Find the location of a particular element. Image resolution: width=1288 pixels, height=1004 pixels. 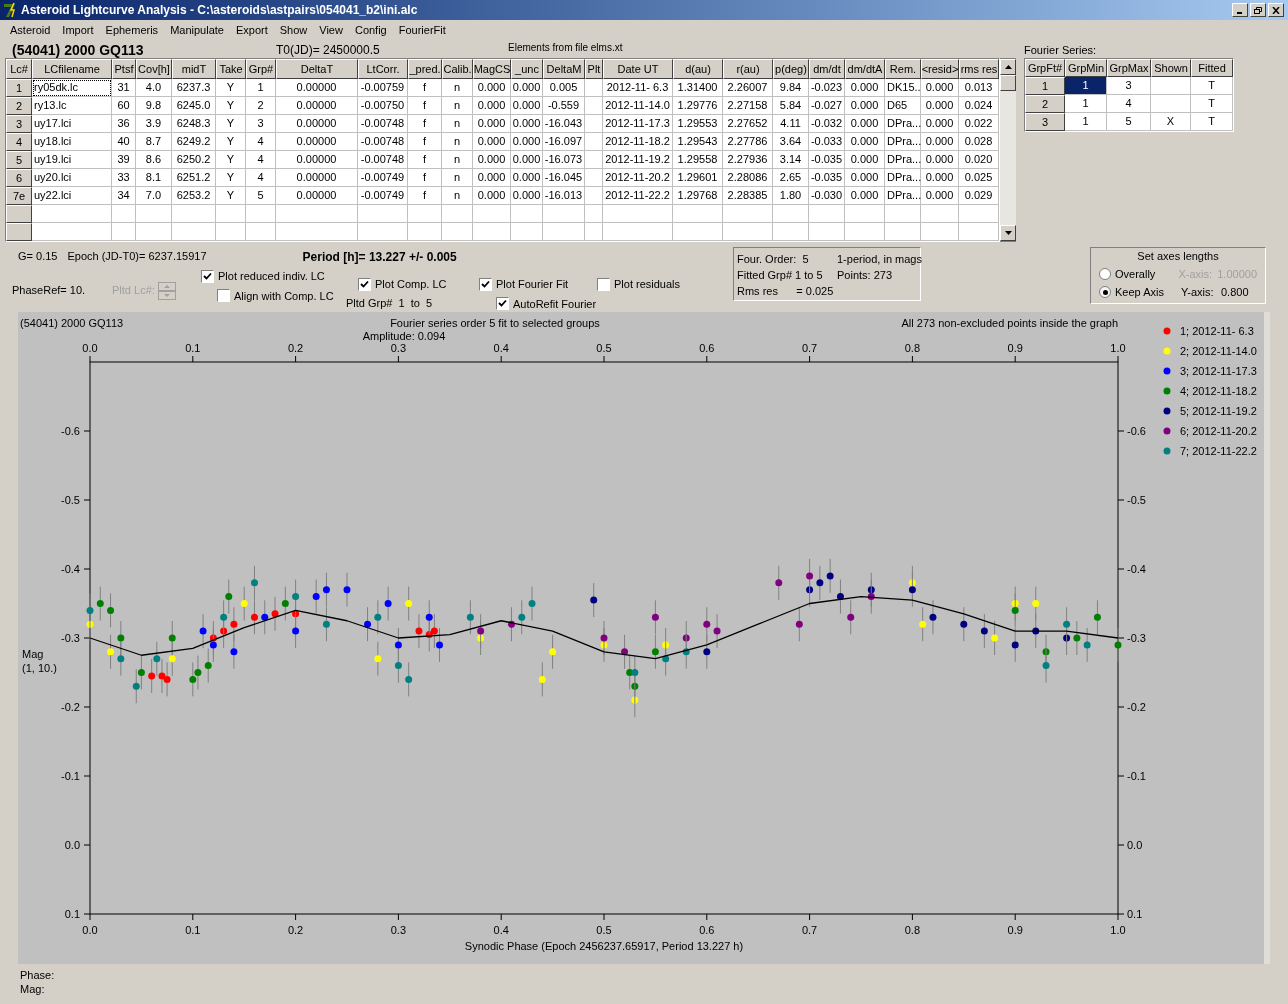

row-header: 6 is located at coordinates (19, 178).